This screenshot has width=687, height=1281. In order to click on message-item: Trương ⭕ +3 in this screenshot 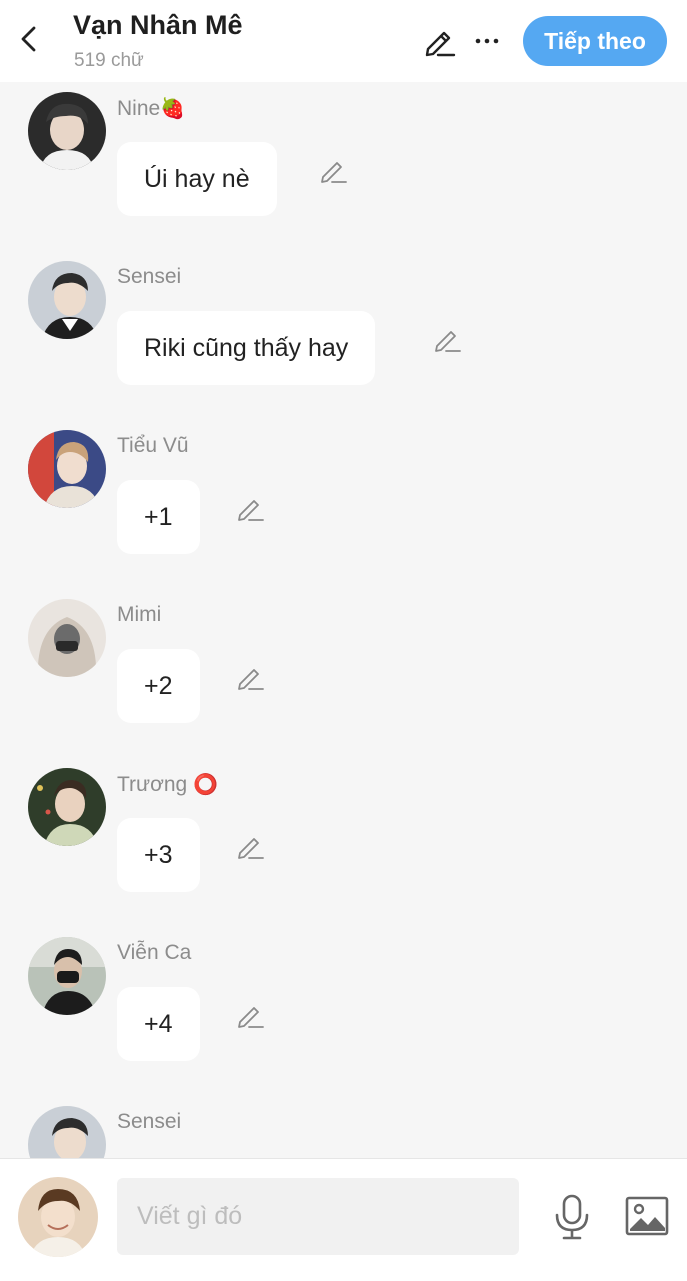, I will do `click(343, 842)`.